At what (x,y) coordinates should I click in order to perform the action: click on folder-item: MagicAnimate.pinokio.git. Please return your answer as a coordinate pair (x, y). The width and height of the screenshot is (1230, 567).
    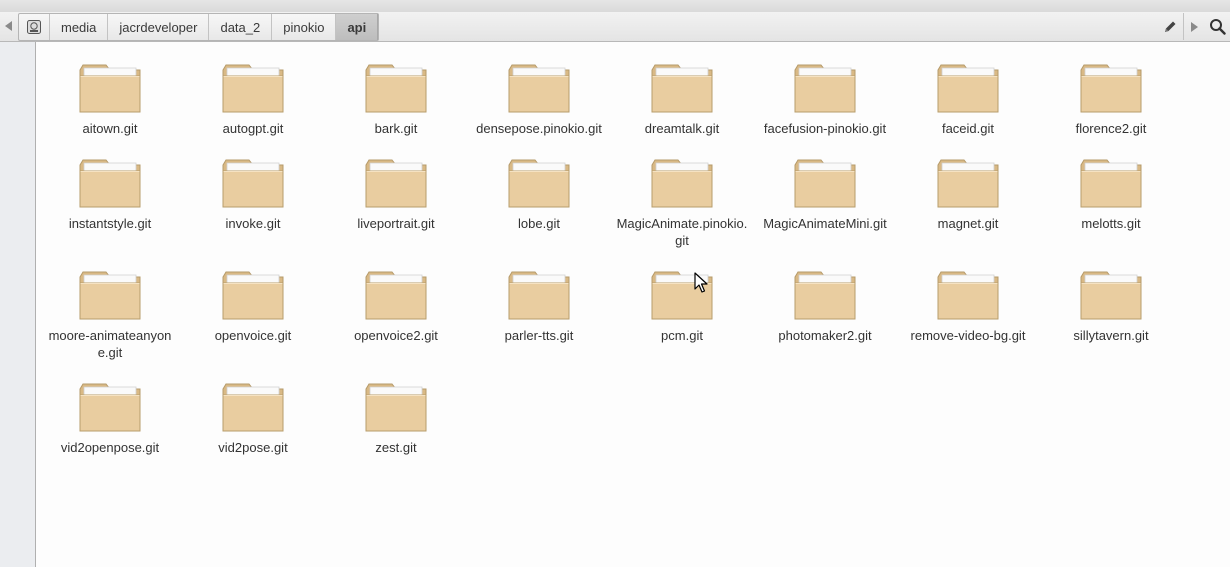
    Looking at the image, I should click on (682, 203).